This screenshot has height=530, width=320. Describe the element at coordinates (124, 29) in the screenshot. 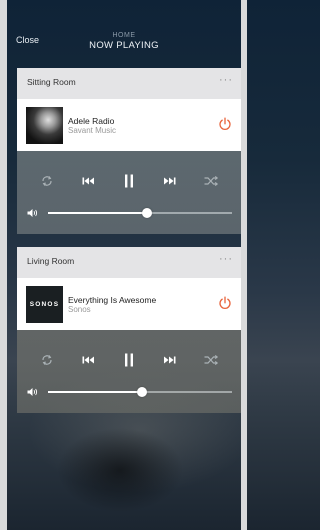

I see `top-bar: Close HOME NOW PLAYING` at that location.